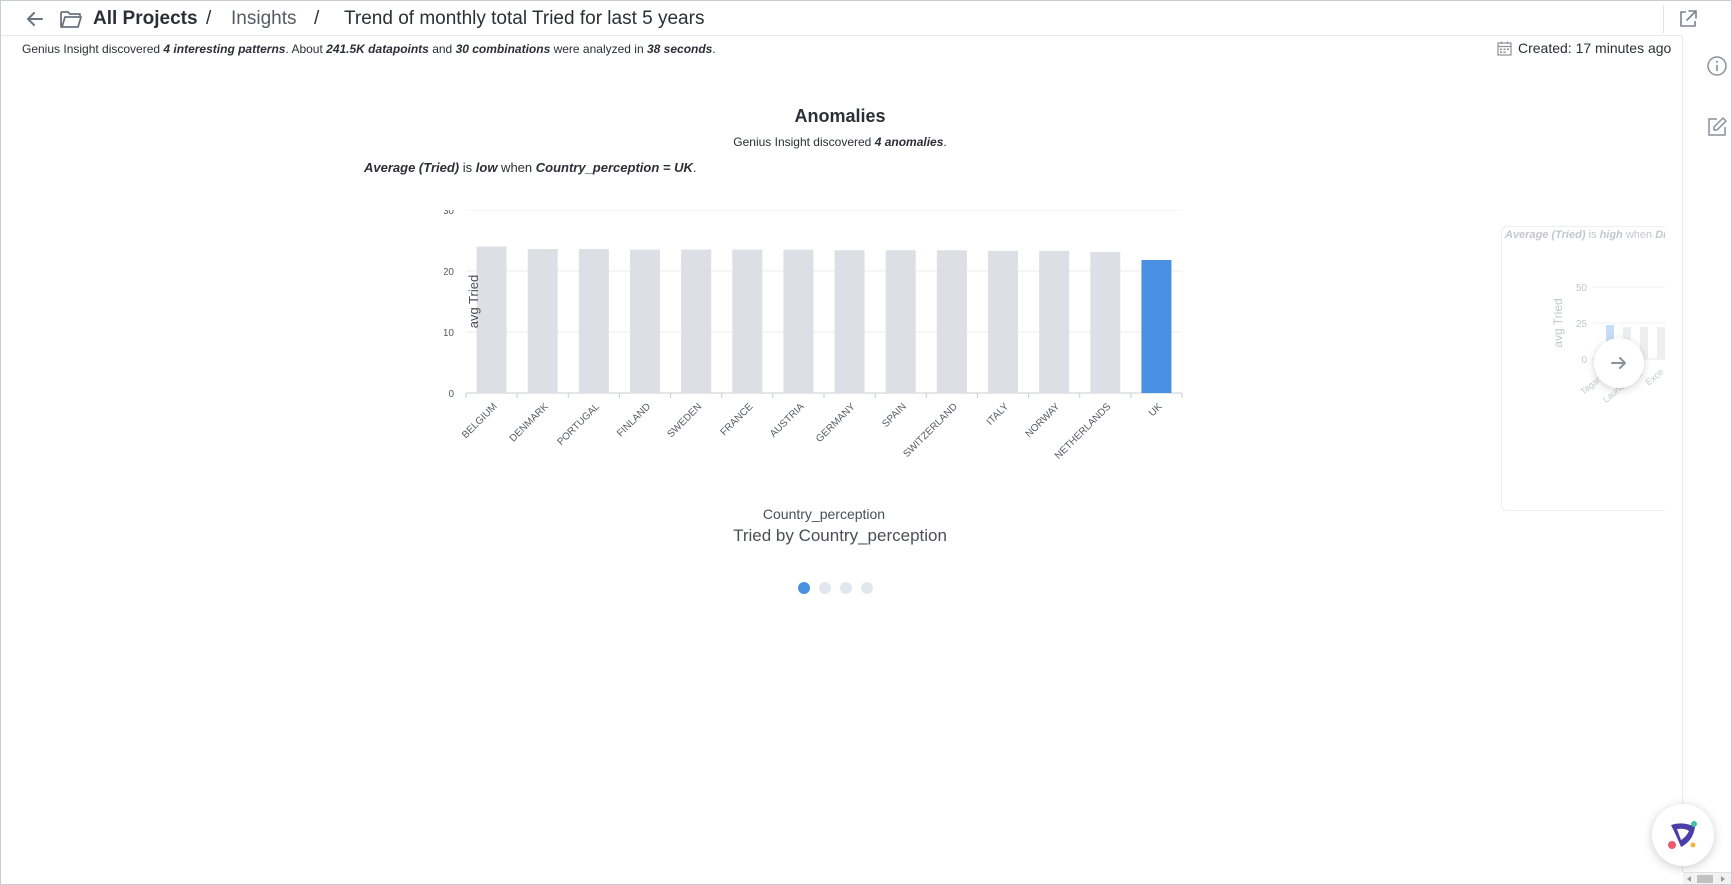 This screenshot has width=1732, height=885. What do you see at coordinates (412, 167) in the screenshot?
I see `pattern-measure: Average (Tried)` at bounding box center [412, 167].